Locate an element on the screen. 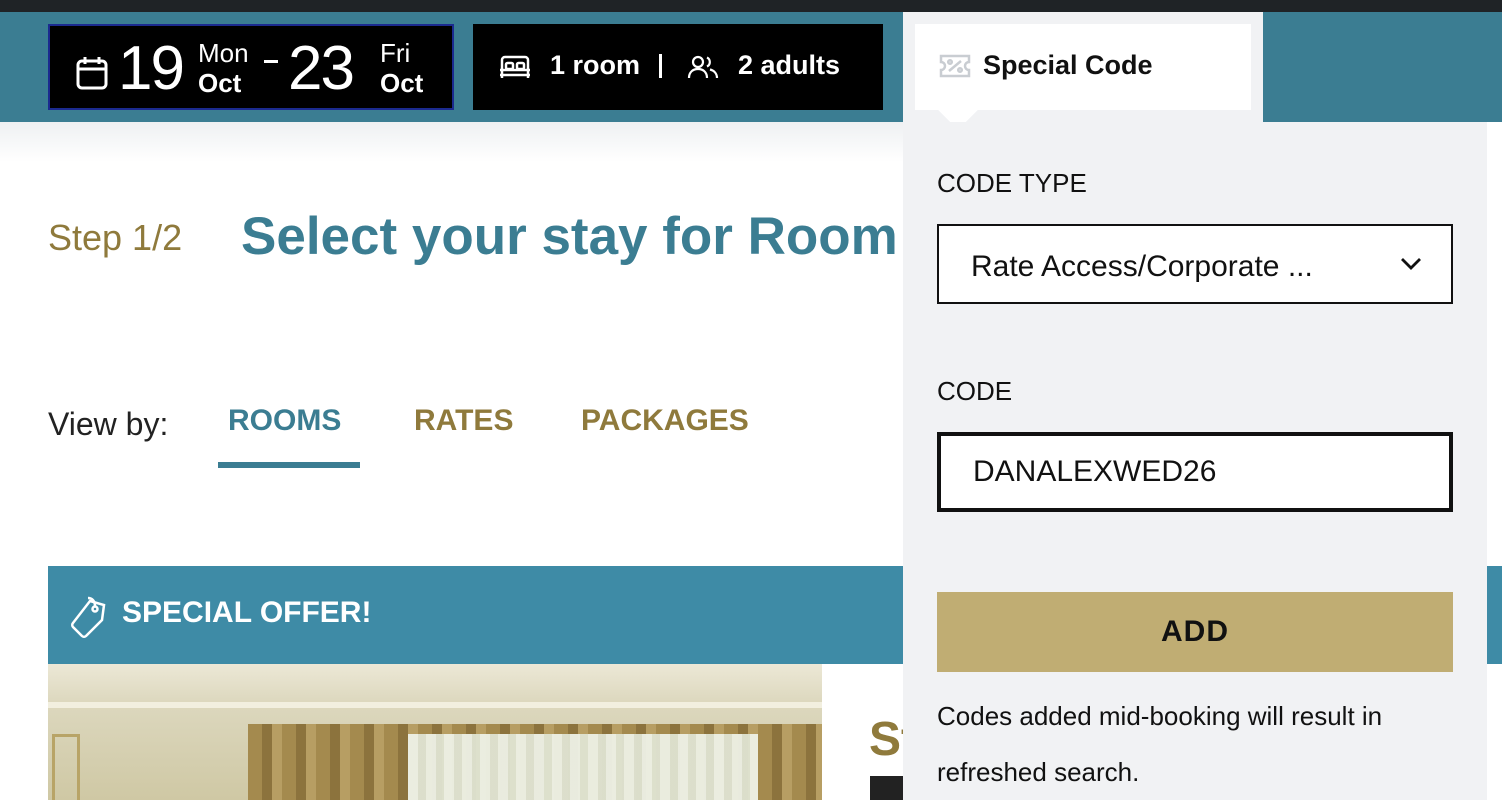 Image resolution: width=1502 pixels, height=800 pixels. checkin-month: Oct is located at coordinates (220, 83).